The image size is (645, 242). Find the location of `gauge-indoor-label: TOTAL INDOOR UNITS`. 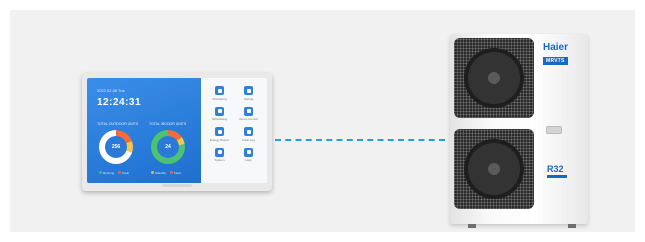

gauge-indoor-label: TOTAL INDOOR UNITS is located at coordinates (168, 124).